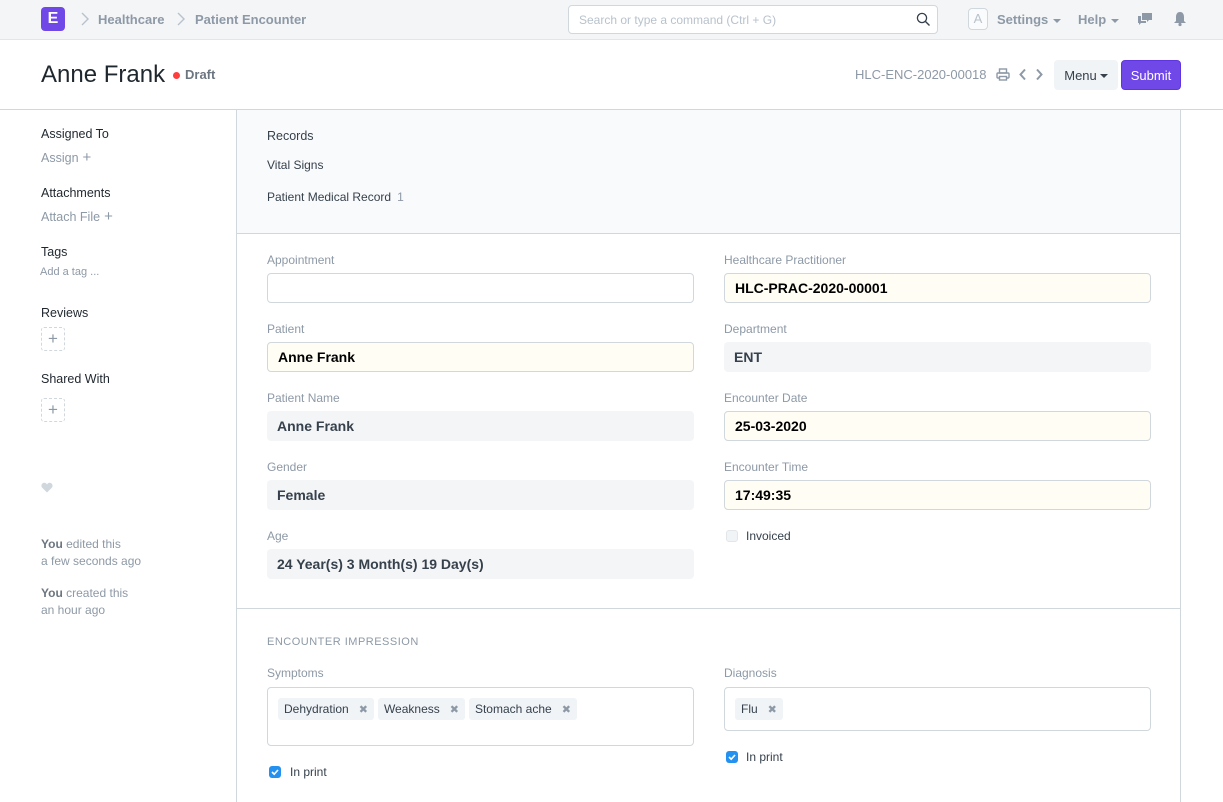 The width and height of the screenshot is (1223, 802). I want to click on assign-link: Assign +, so click(66, 157).